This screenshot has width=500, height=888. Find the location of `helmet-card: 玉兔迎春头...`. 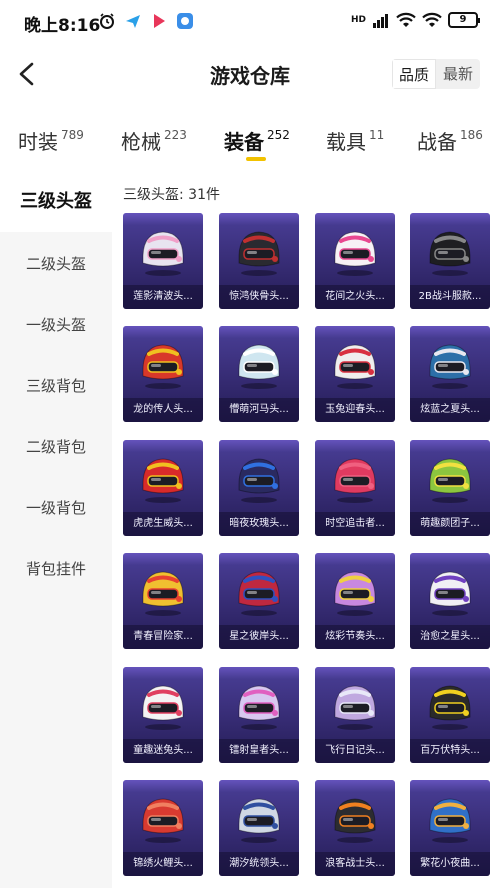

helmet-card: 玉兔迎春头... is located at coordinates (355, 374).